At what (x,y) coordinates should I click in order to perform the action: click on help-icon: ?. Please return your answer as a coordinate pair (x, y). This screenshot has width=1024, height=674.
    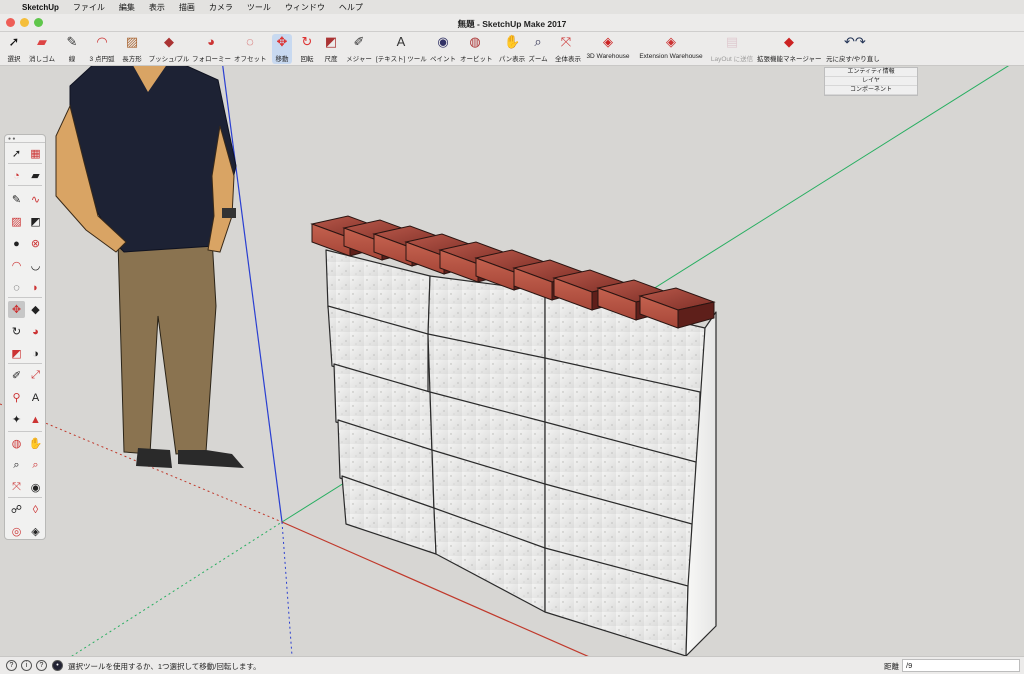
    Looking at the image, I should click on (41, 665).